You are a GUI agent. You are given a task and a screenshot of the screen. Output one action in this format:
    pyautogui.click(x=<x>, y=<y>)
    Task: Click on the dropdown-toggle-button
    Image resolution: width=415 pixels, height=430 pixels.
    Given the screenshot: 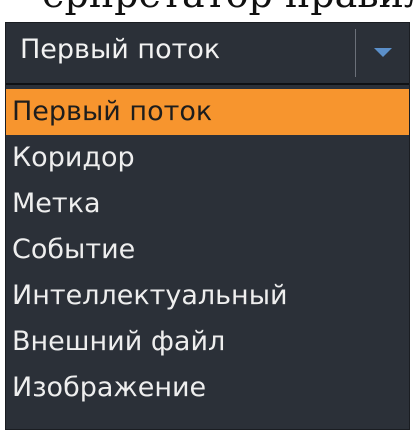 What is the action you would take?
    pyautogui.click(x=383, y=53)
    